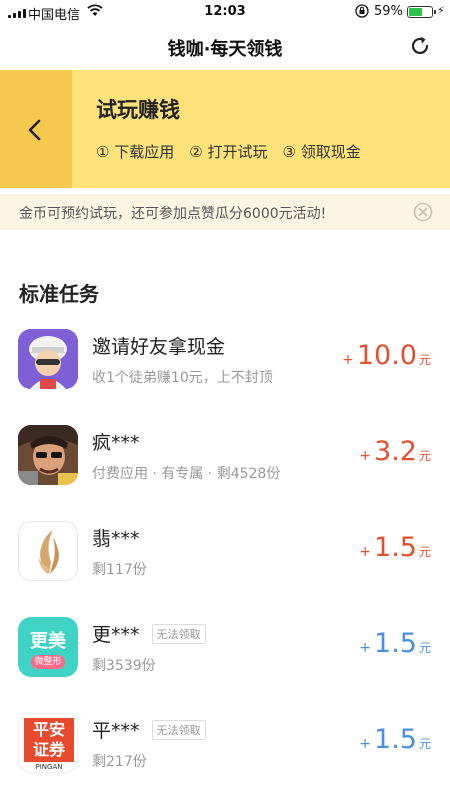  What do you see at coordinates (186, 474) in the screenshot?
I see `task-subtitle: 付费应用 · 有专属 · 剩4528份` at bounding box center [186, 474].